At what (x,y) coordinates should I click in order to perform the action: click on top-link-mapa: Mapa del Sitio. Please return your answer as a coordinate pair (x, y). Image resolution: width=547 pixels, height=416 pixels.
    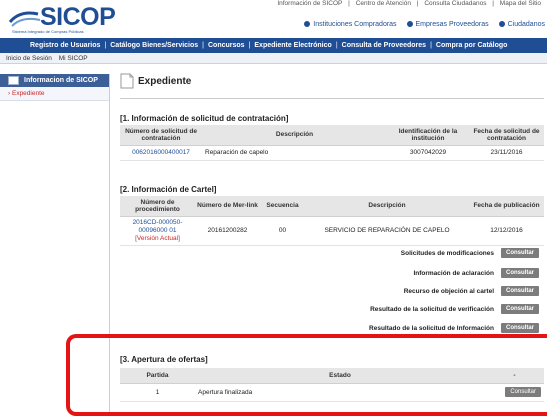
    Looking at the image, I should click on (520, 3).